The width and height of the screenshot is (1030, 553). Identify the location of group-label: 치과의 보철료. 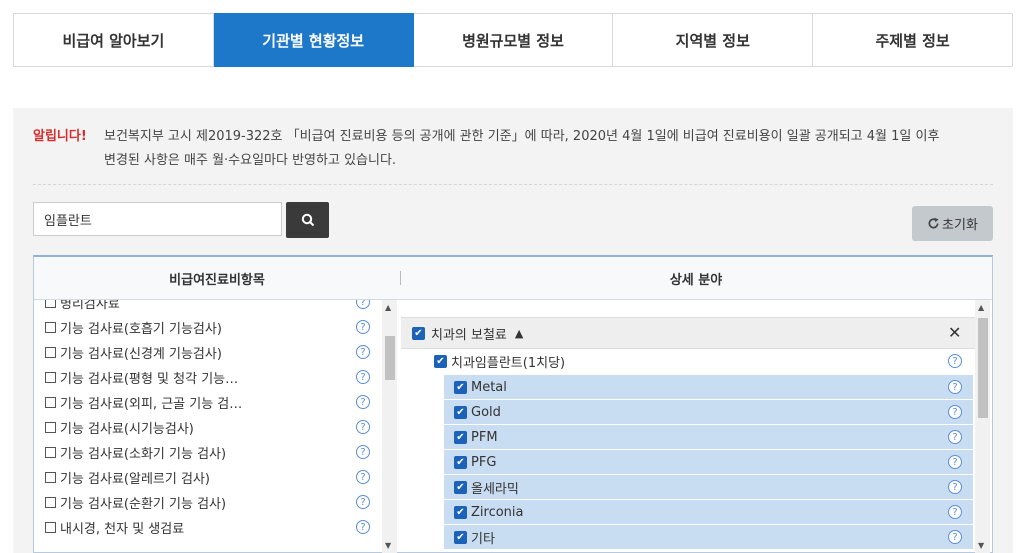
(469, 335).